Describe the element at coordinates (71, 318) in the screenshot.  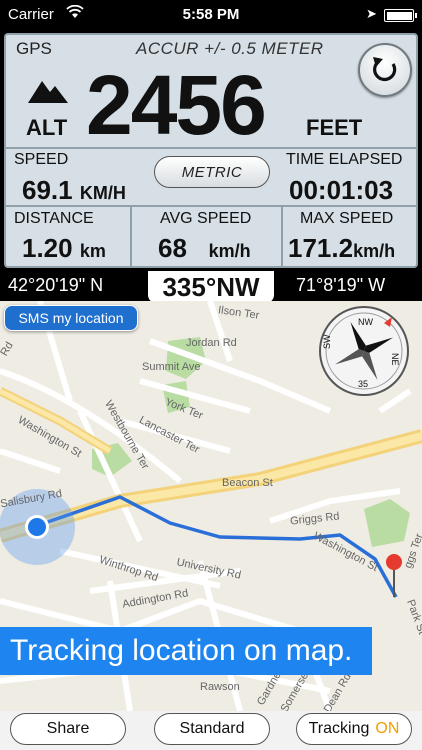
I see `sms-location-button: SMS my location` at that location.